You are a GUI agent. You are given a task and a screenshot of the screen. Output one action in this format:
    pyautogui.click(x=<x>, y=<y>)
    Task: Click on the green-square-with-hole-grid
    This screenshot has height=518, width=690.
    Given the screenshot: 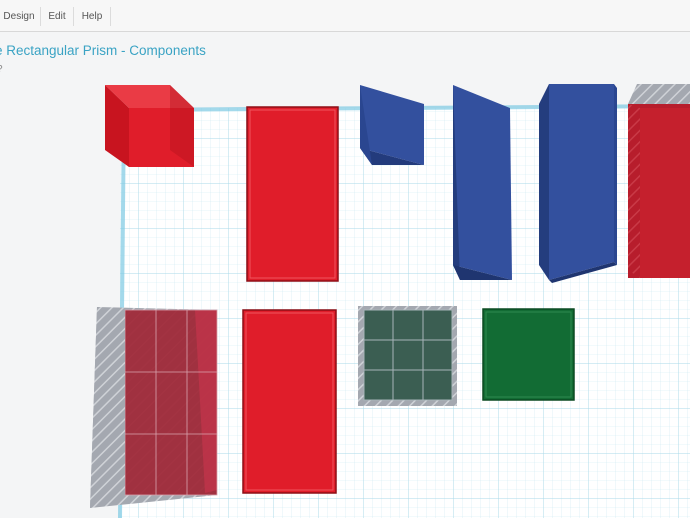 What is the action you would take?
    pyautogui.click(x=407, y=356)
    